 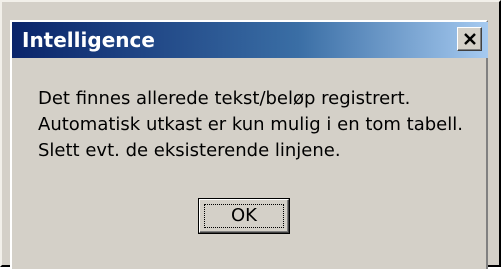 I want to click on close-button, so click(x=469, y=39).